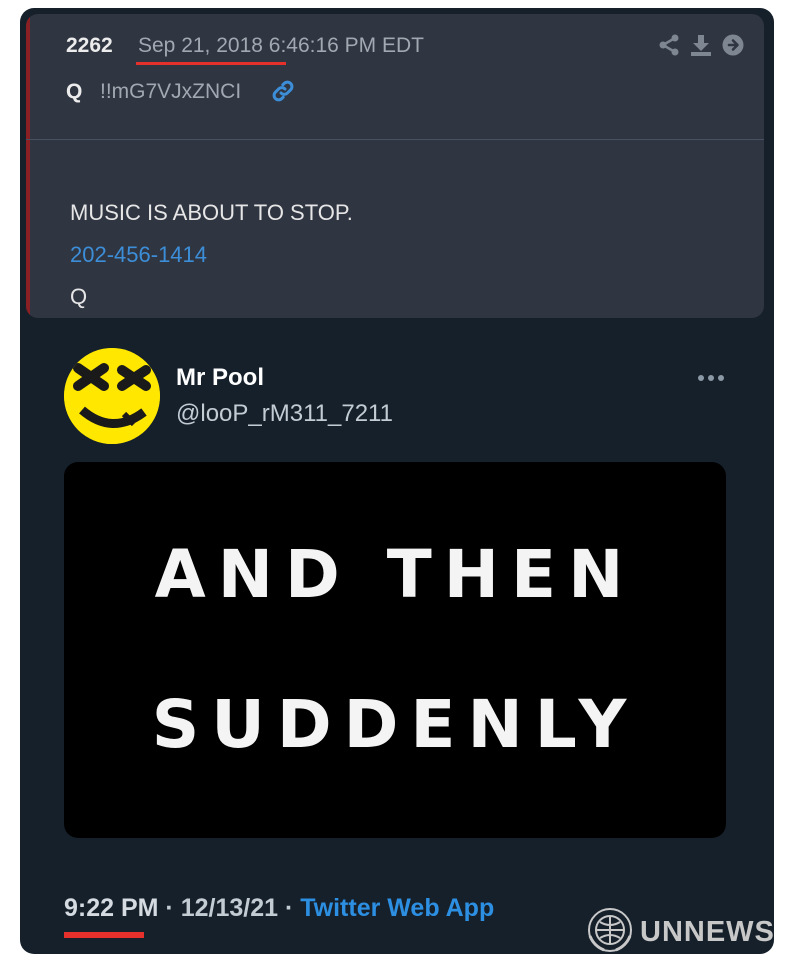 This screenshot has width=800, height=966. Describe the element at coordinates (707, 931) in the screenshot. I see `watermark-text: UNNEWS` at that location.